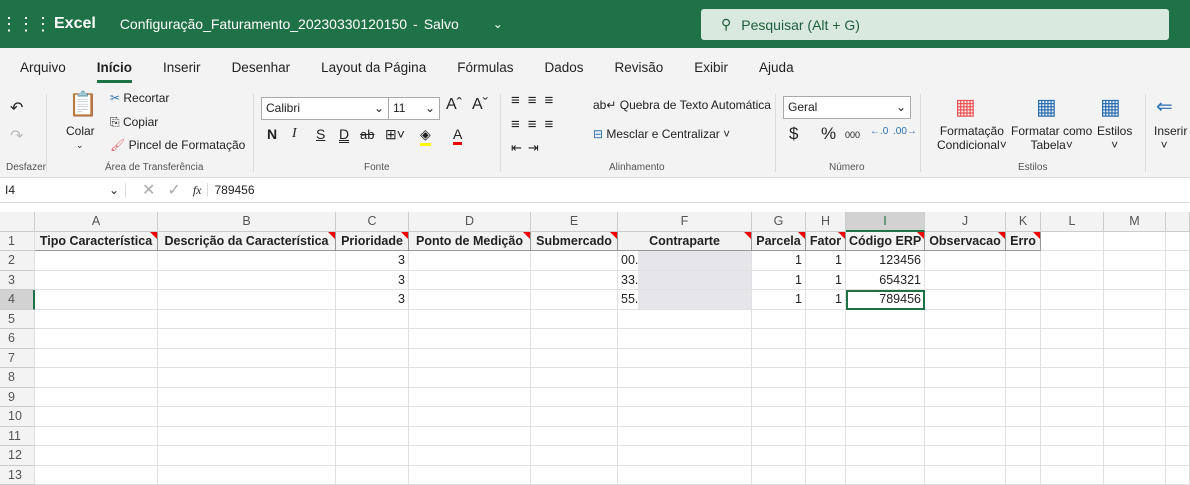 This screenshot has height=485, width=1190. Describe the element at coordinates (574, 242) in the screenshot. I see `table-header-cell: Submercado` at that location.